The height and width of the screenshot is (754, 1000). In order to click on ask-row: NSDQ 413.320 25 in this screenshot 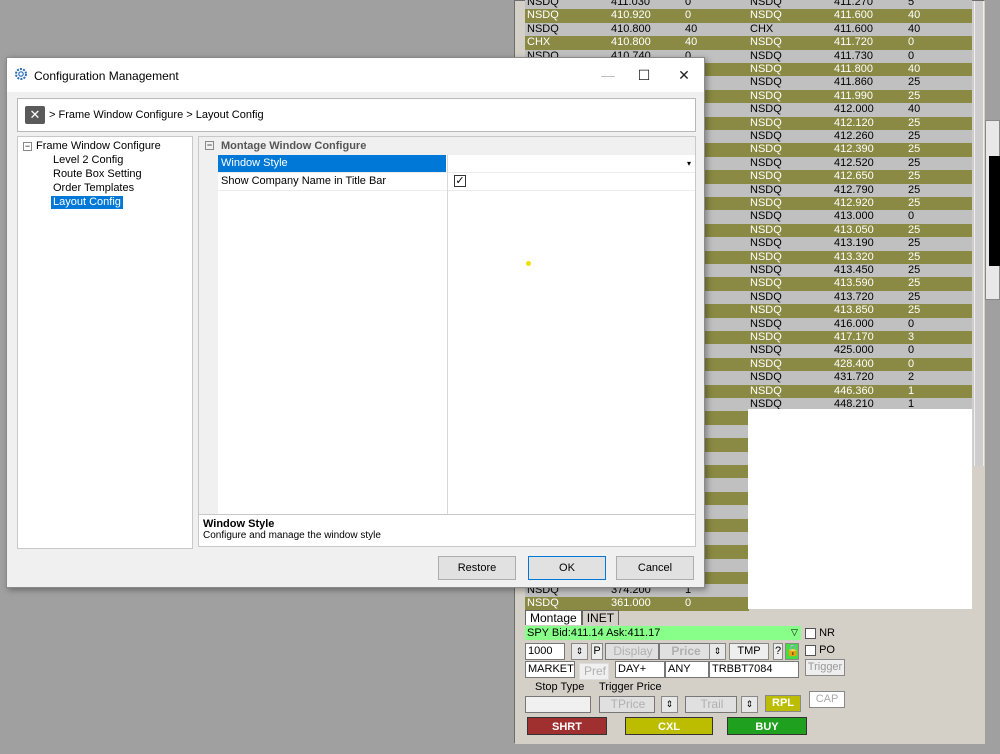, I will do `click(860, 257)`.